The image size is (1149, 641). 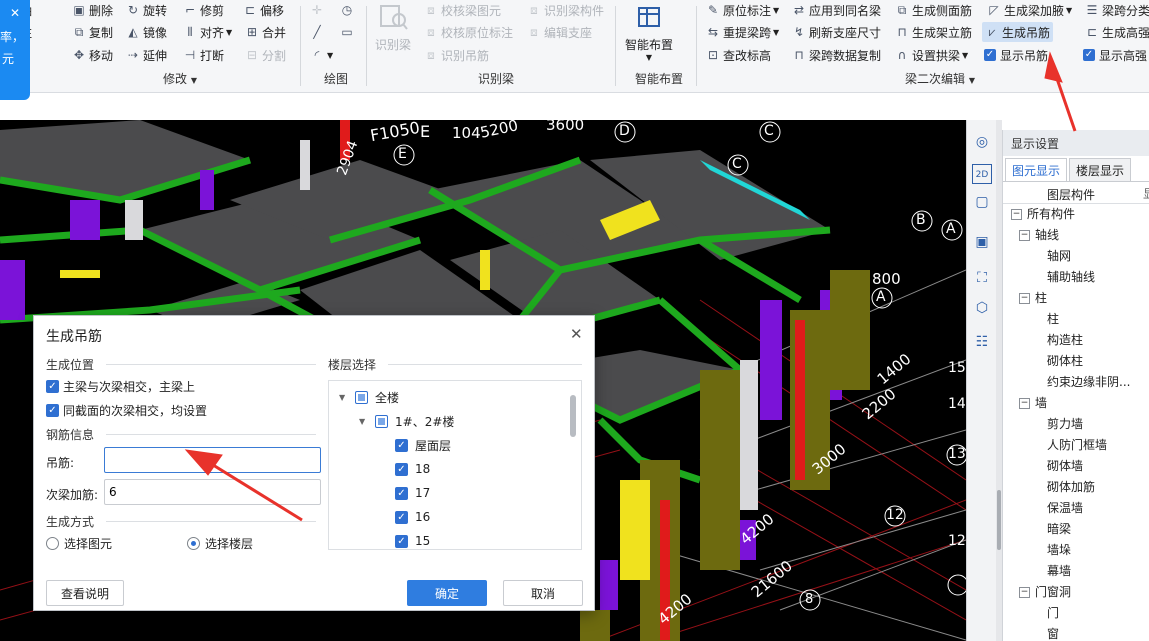 I want to click on tree-item: 窗, so click(x=1076, y=632).